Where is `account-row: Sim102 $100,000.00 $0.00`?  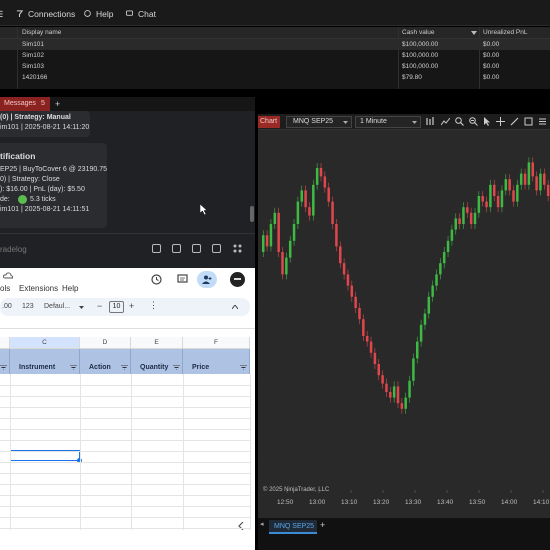
account-row: Sim102 $100,000.00 $0.00 is located at coordinates (275, 55).